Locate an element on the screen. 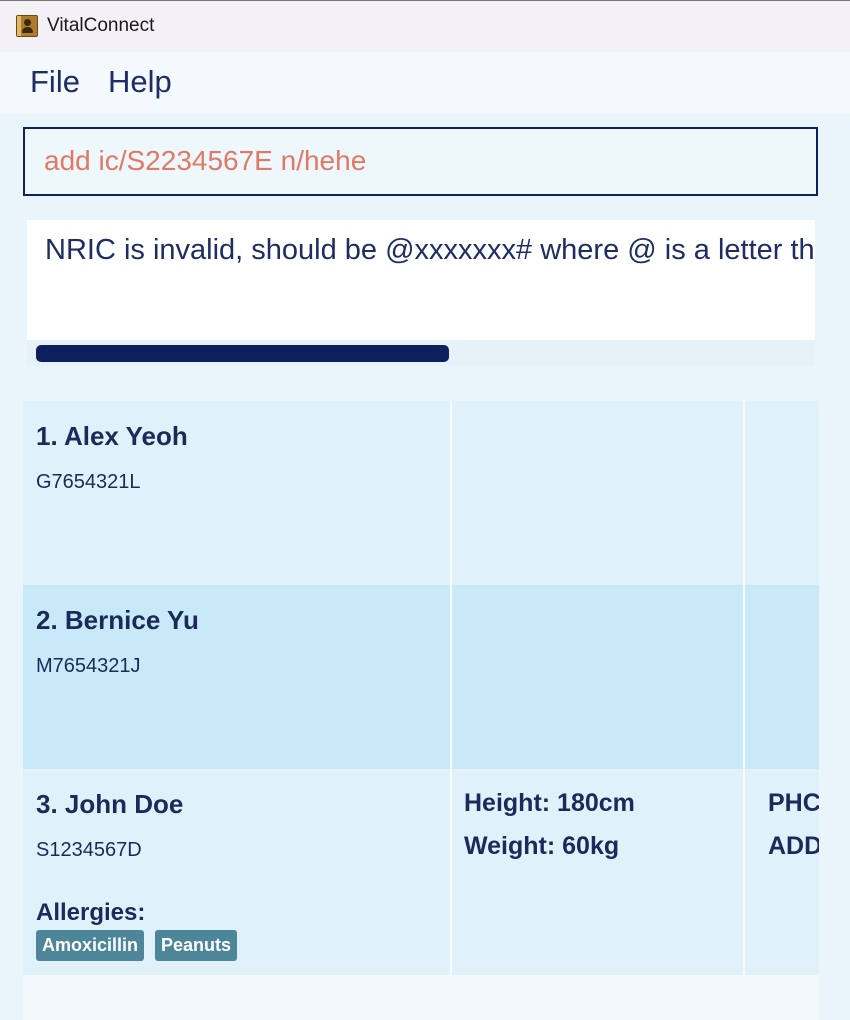 Image resolution: width=850 pixels, height=1020 pixels. person-name: 3. John Doe is located at coordinates (110, 804).